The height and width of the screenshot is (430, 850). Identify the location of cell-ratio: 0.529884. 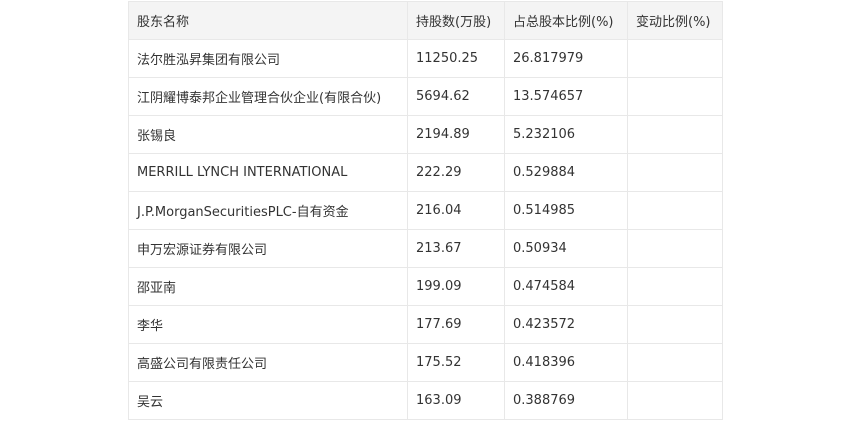
(566, 172).